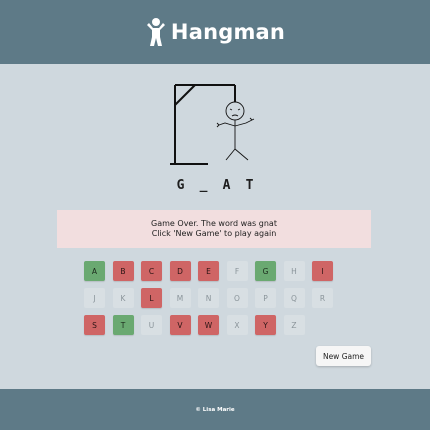 The width and height of the screenshot is (430, 430). I want to click on new-game-button: New Game, so click(343, 356).